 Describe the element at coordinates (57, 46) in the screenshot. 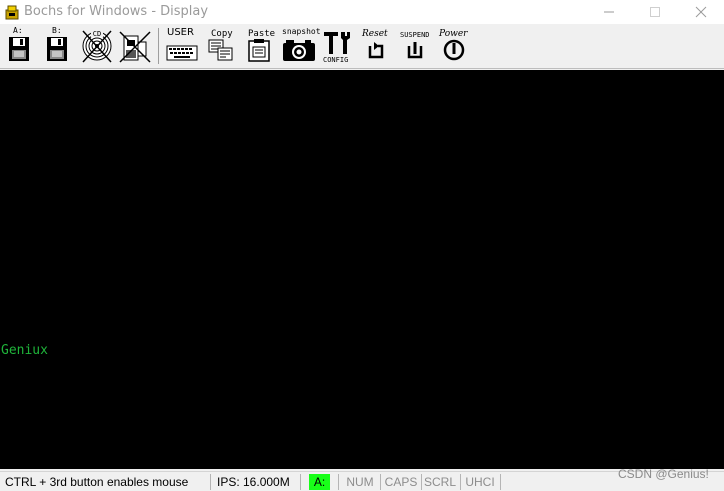

I see `floppy-b-button: B:` at that location.